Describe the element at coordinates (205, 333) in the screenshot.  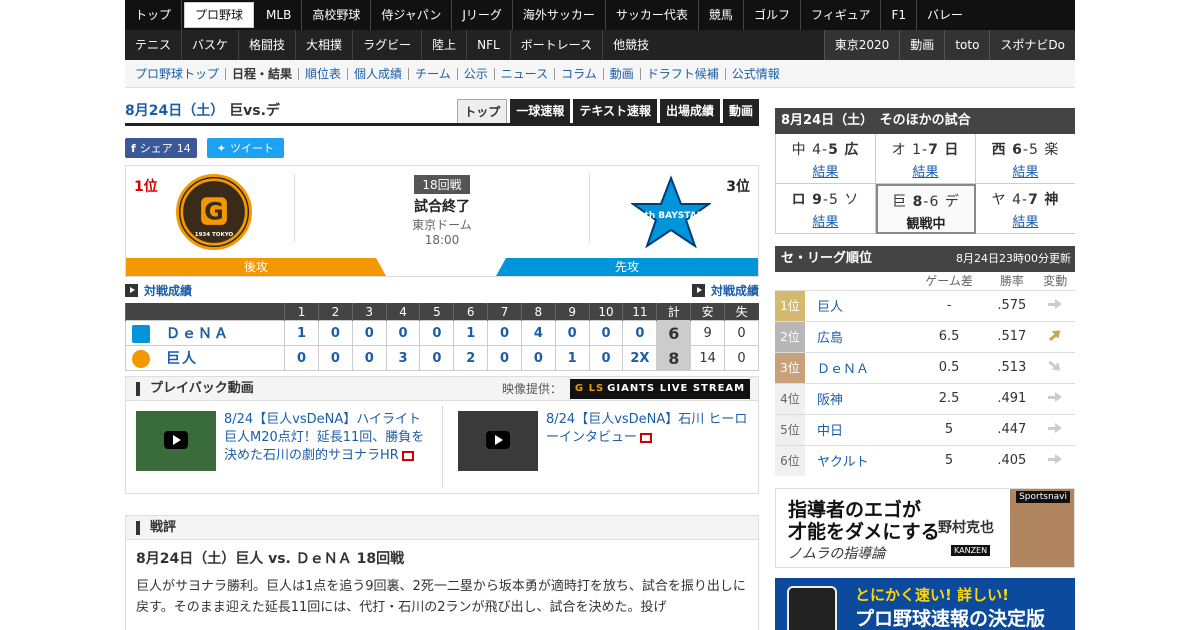
I see `team-name-cell: ＤｅＮＡ` at that location.